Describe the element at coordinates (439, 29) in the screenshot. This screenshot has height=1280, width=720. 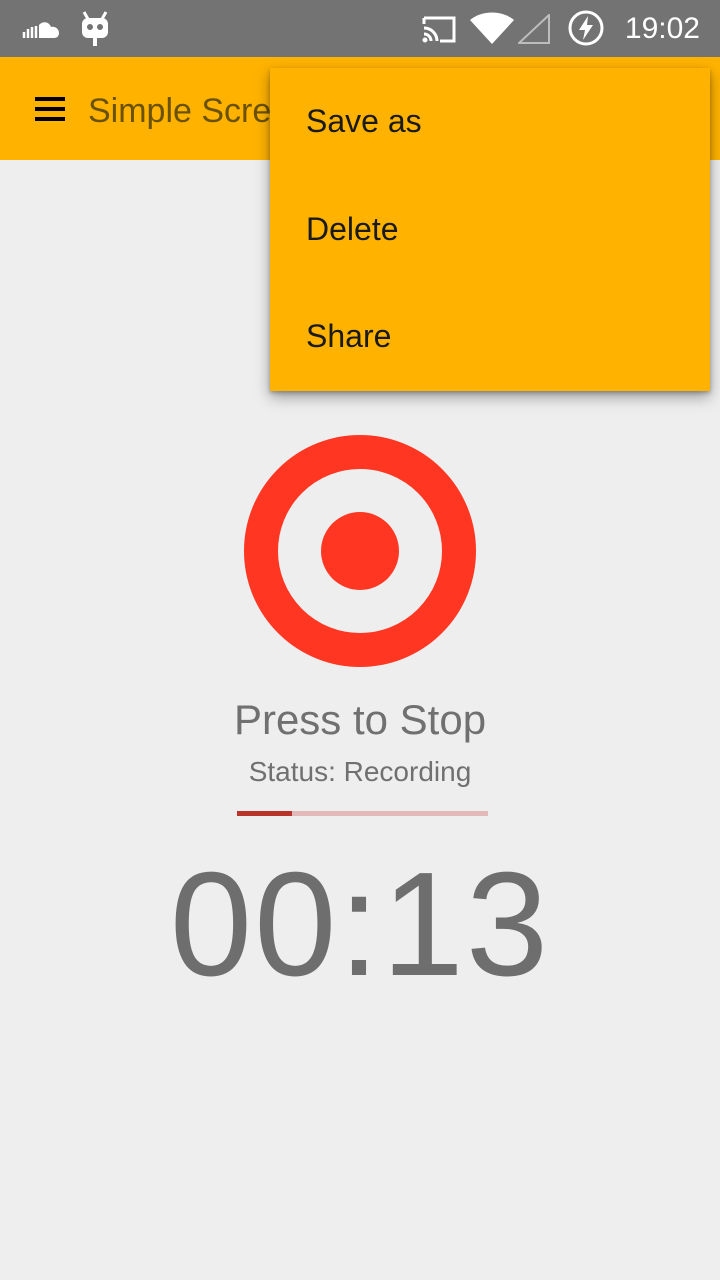
I see `cast-icon` at that location.